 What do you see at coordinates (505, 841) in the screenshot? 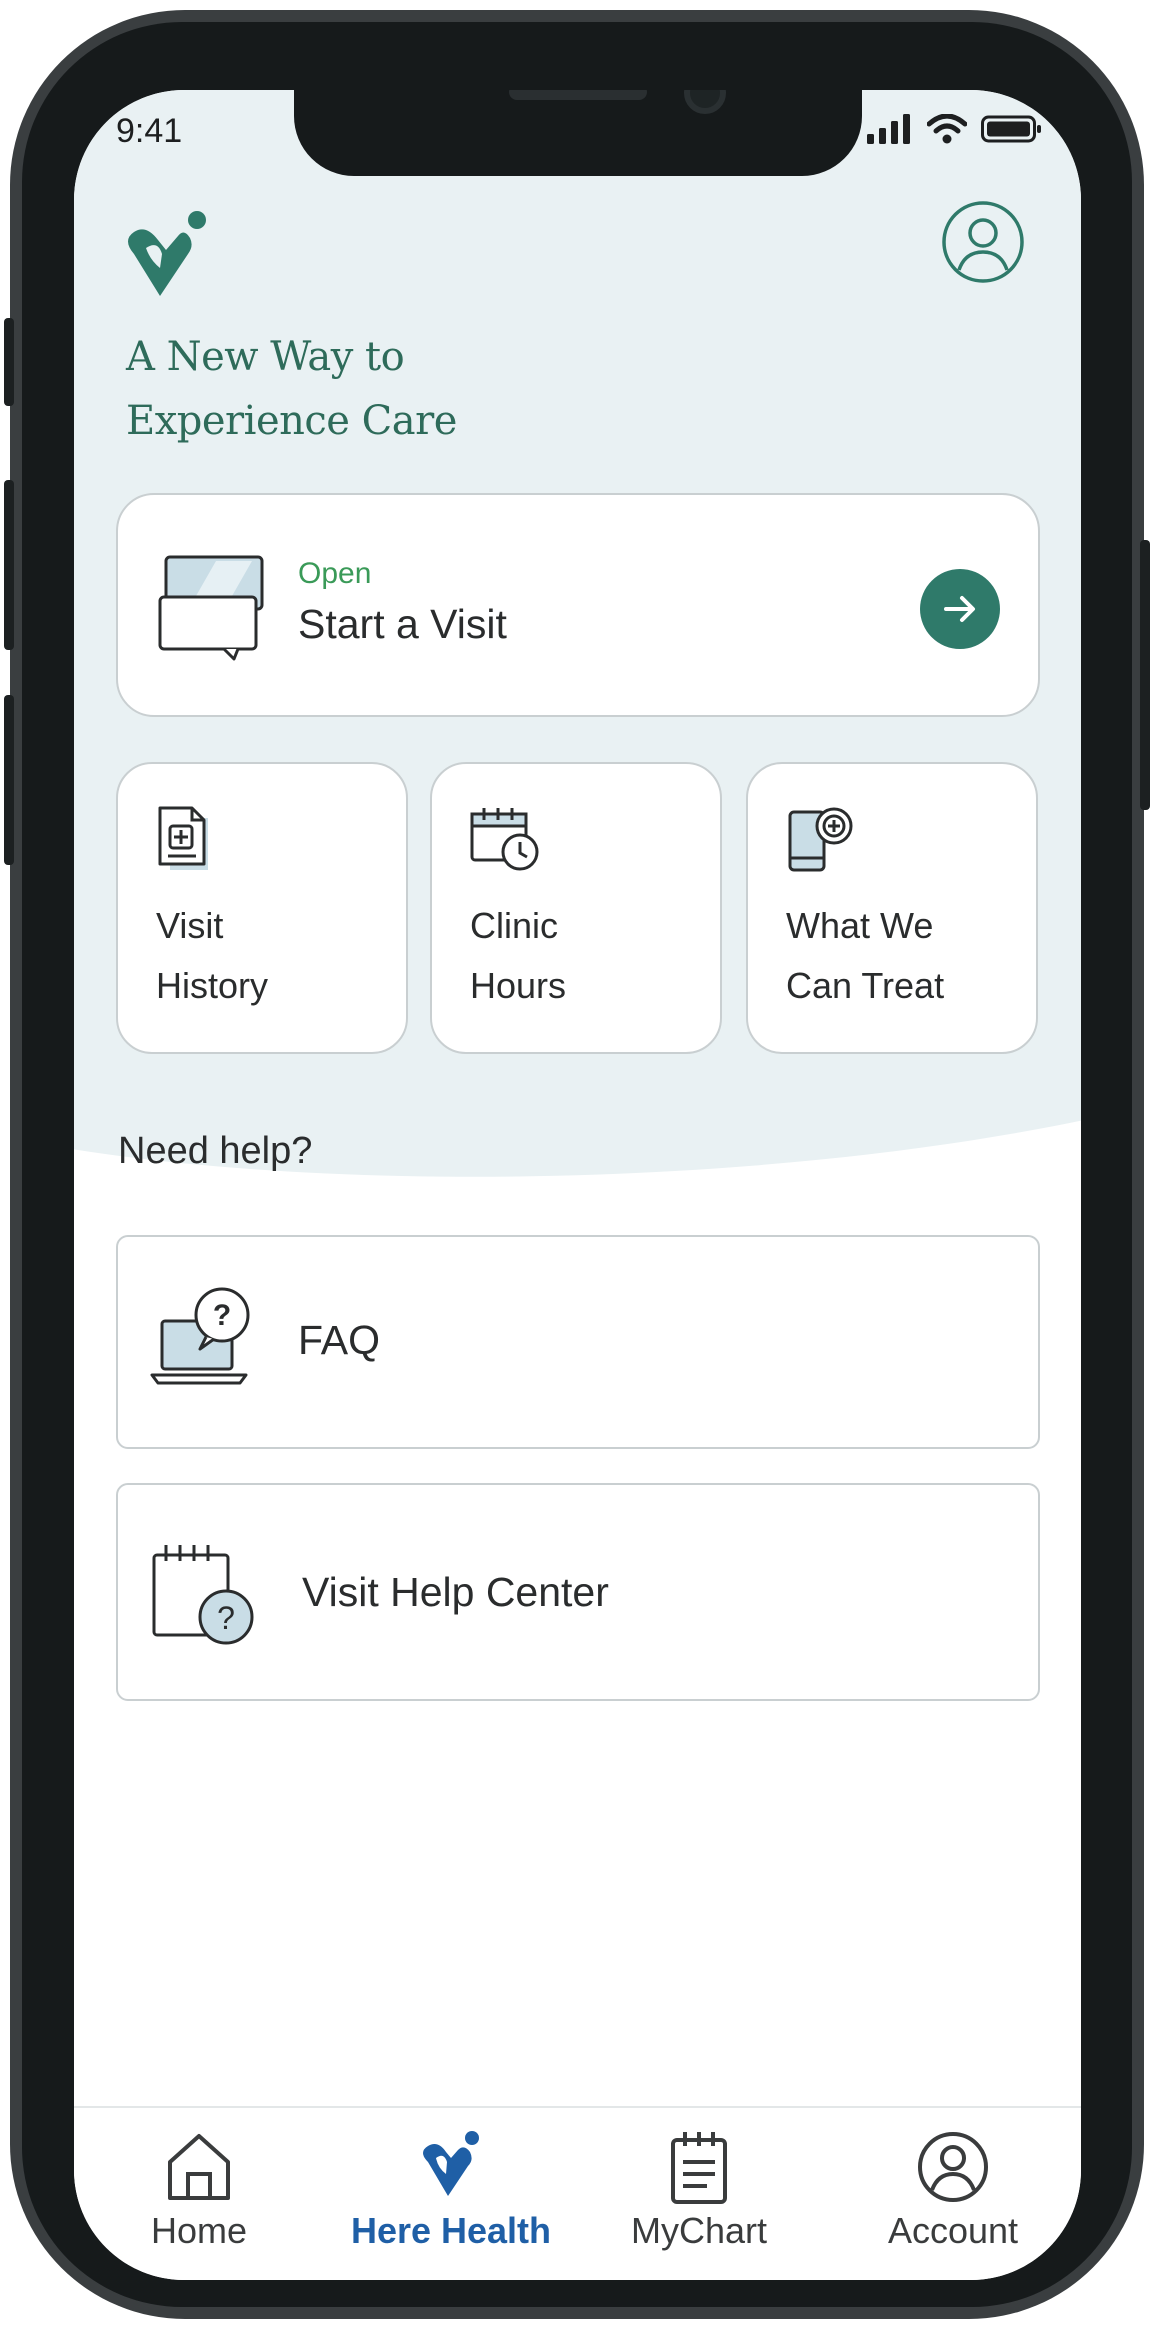
I see `calendar-clock-icon` at bounding box center [505, 841].